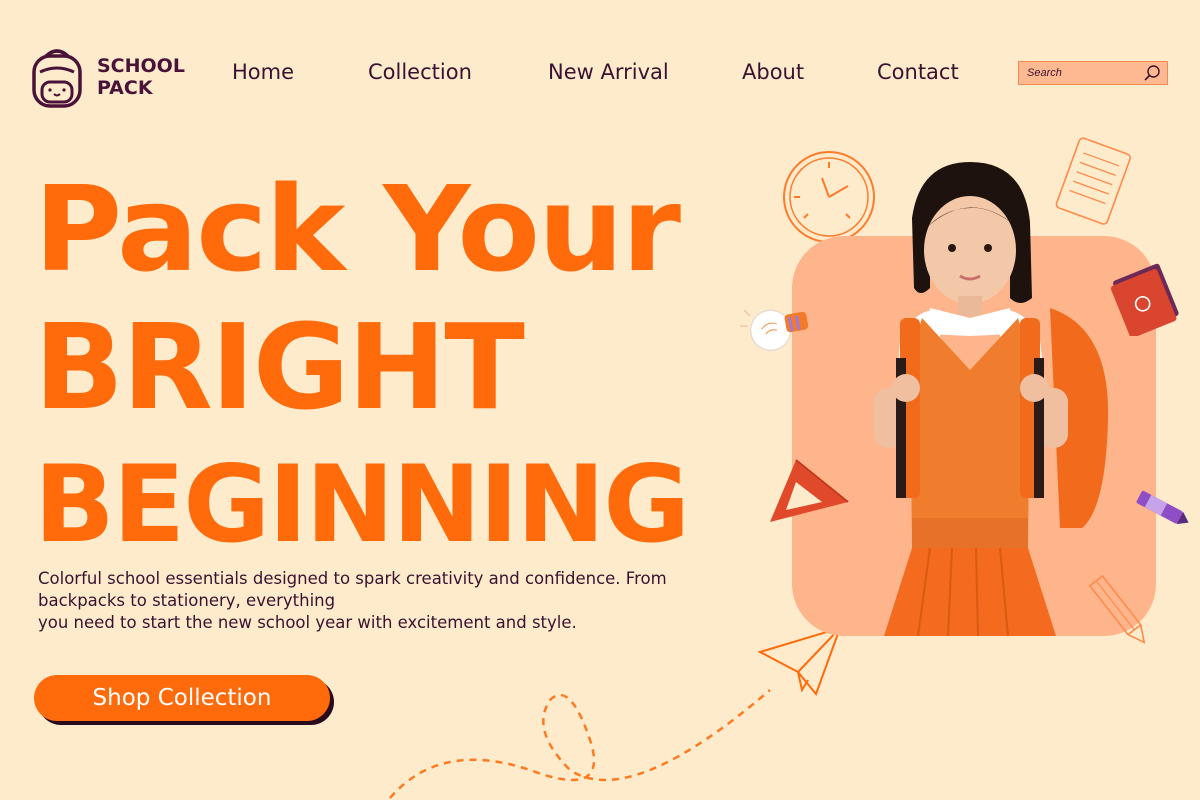 The height and width of the screenshot is (800, 1200). What do you see at coordinates (1144, 299) in the screenshot?
I see `books-icon` at bounding box center [1144, 299].